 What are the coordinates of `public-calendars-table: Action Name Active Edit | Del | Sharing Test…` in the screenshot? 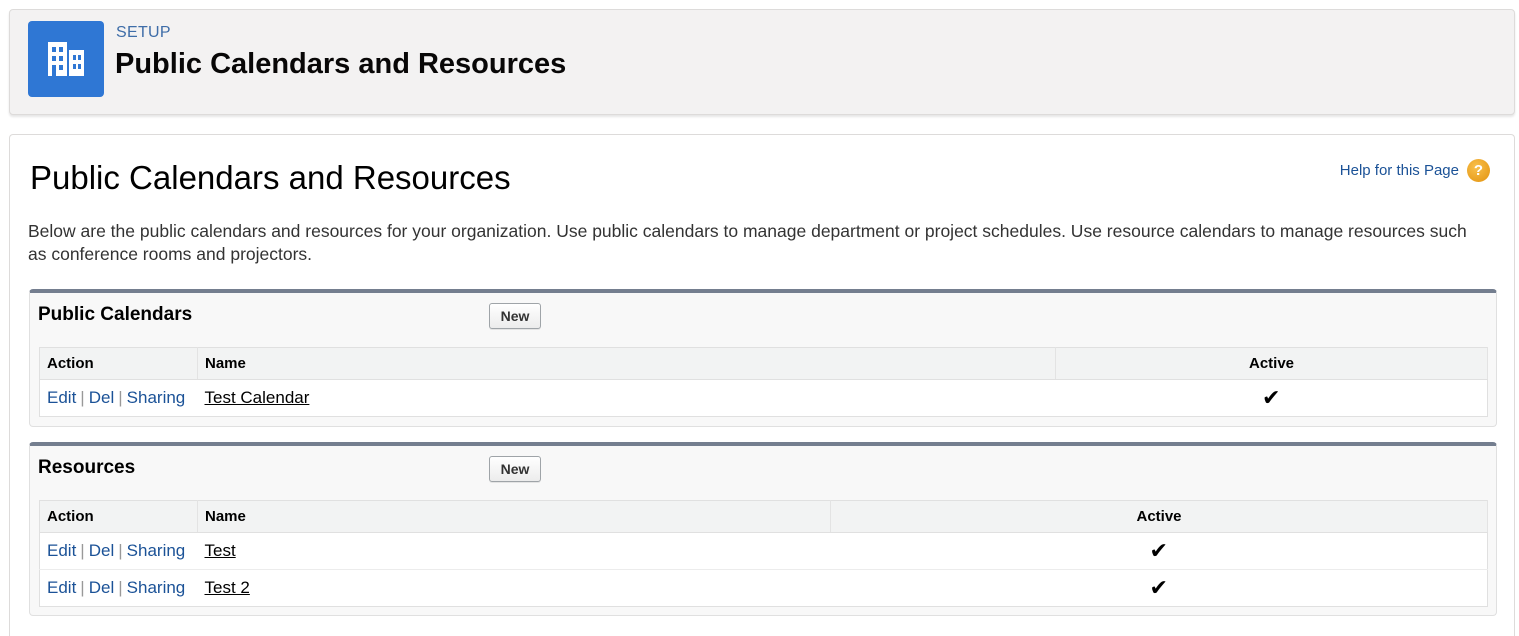 It's located at (763, 382).